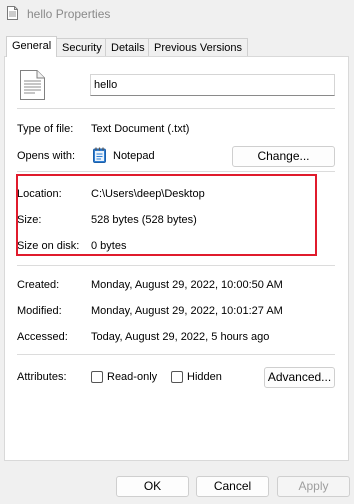  I want to click on accessed-label: Accessed:, so click(42, 337).